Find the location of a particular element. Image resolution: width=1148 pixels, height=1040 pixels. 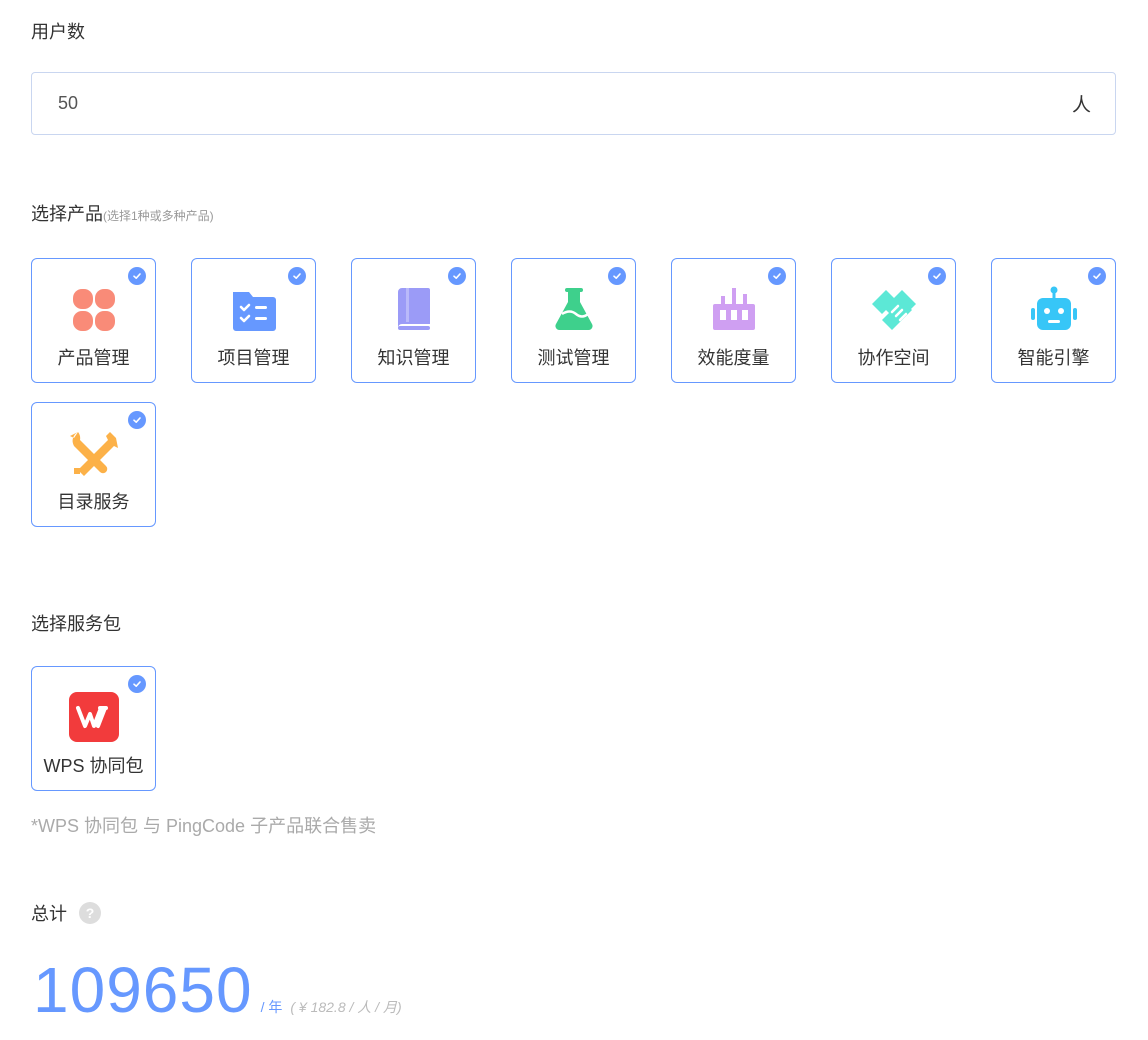

total-label: 总计 ? is located at coordinates (66, 913).